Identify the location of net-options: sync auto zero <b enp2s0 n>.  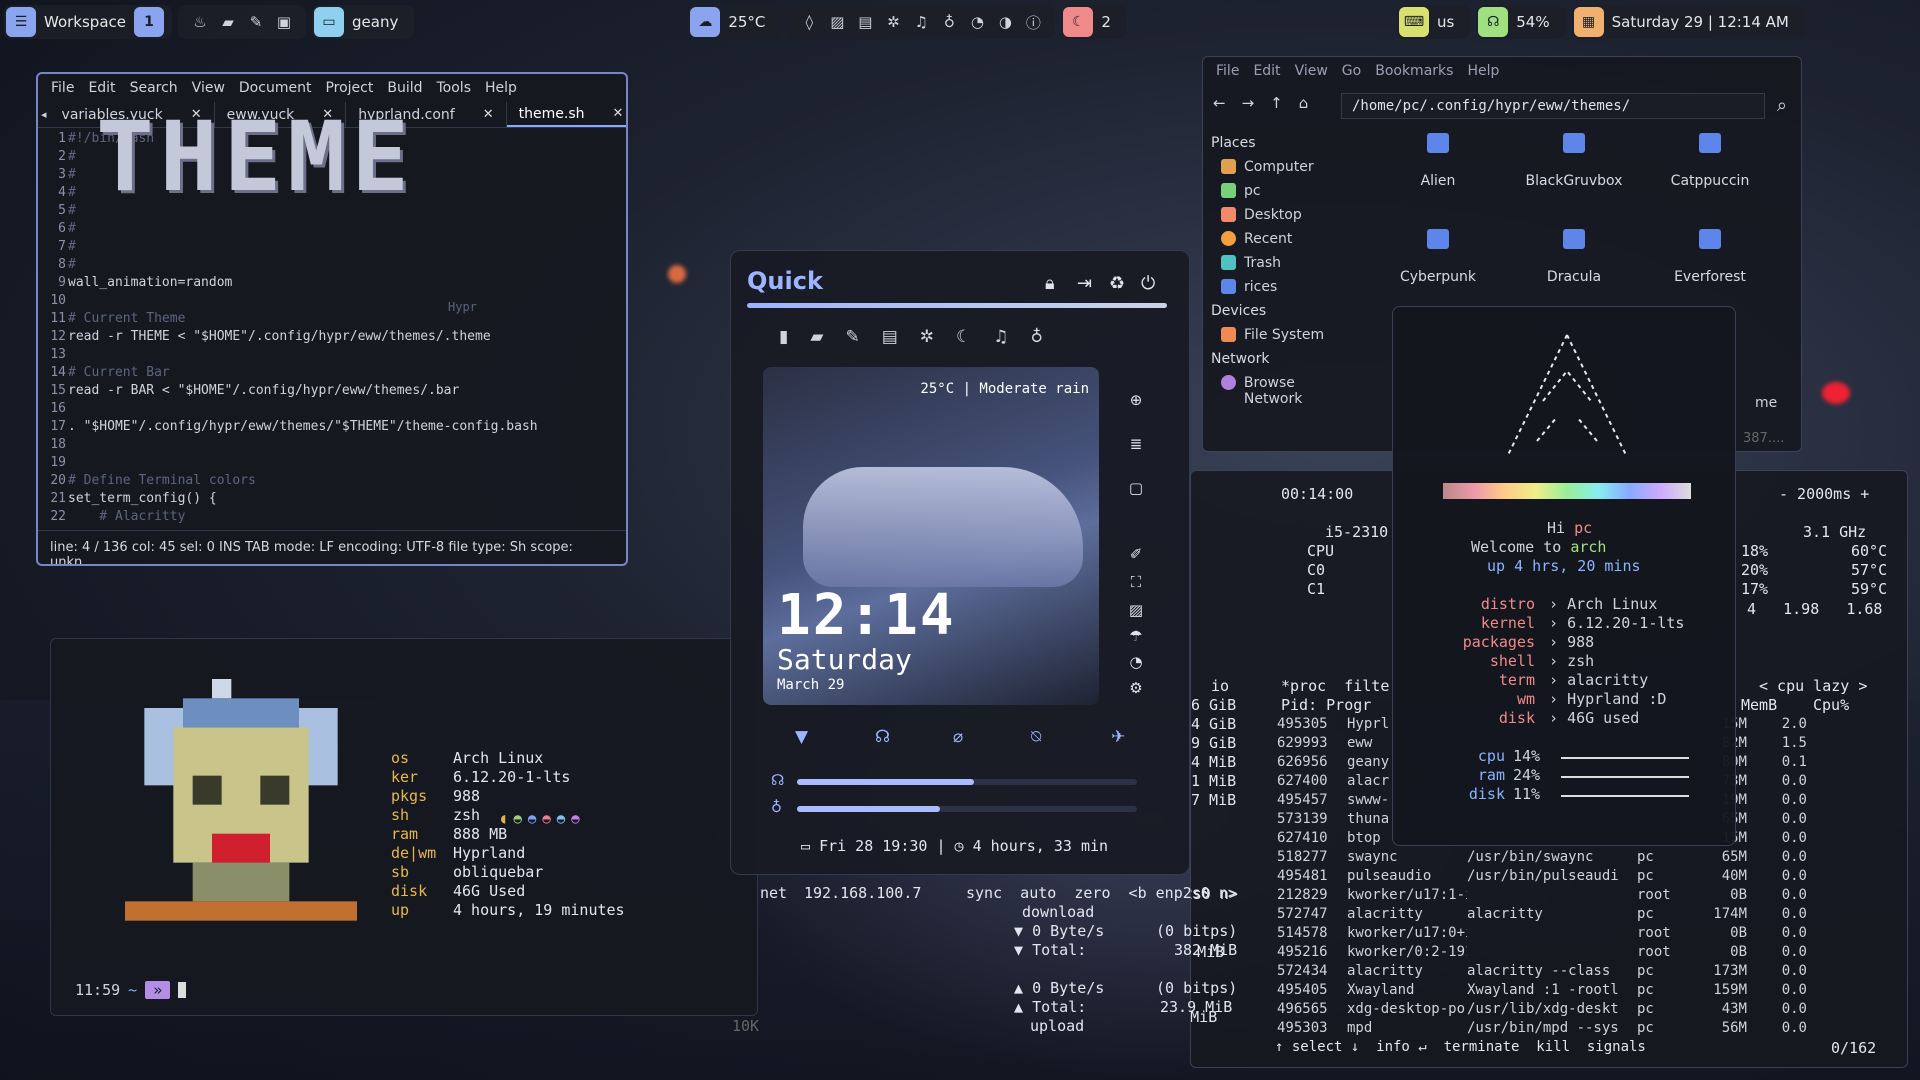
(1101, 893).